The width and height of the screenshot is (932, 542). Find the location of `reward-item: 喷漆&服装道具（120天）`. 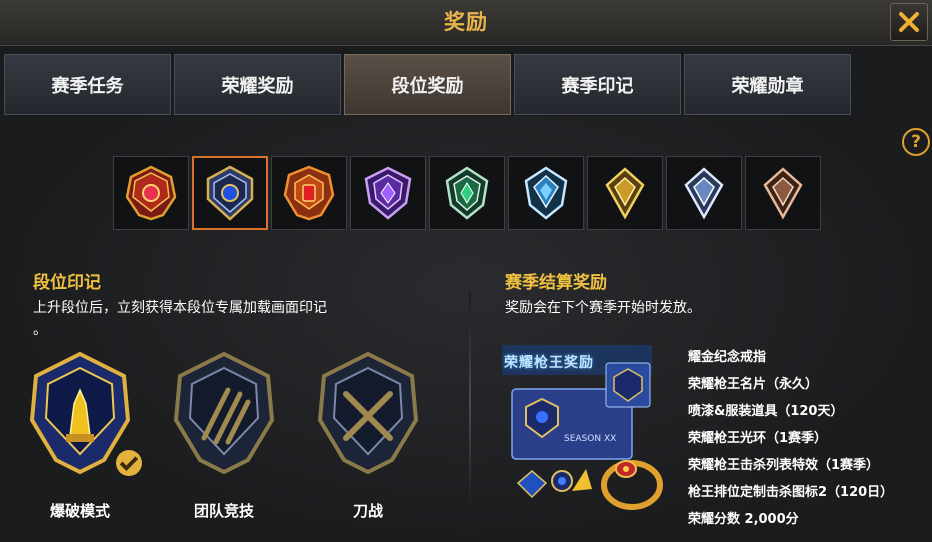

reward-item: 喷漆&服装道具（120天） is located at coordinates (766, 411).